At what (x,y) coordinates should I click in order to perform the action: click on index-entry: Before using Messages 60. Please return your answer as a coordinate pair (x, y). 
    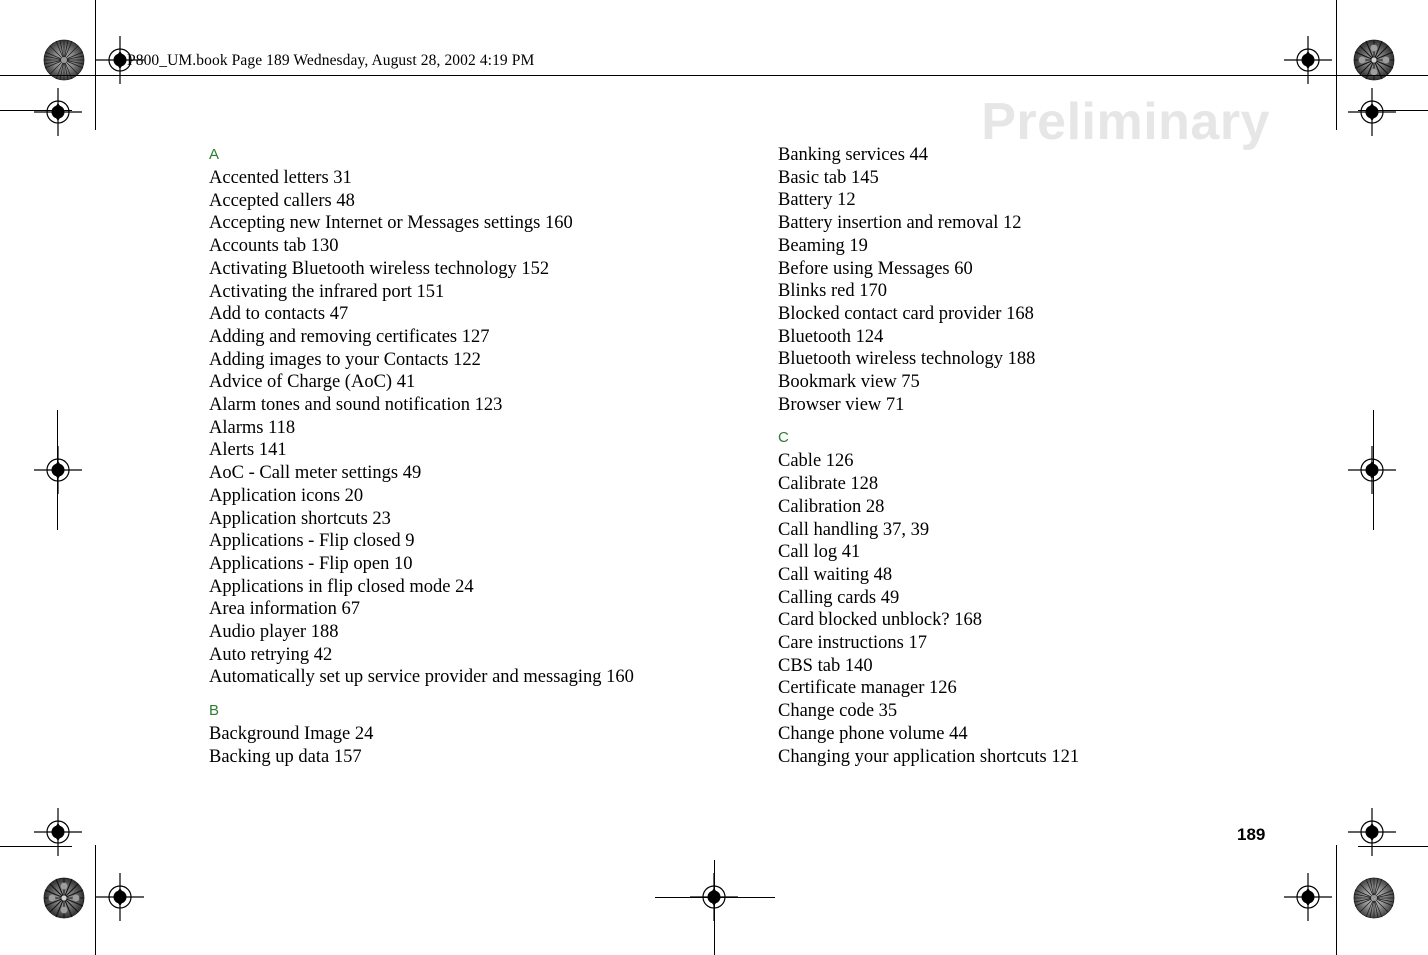
    Looking at the image, I should click on (875, 268).